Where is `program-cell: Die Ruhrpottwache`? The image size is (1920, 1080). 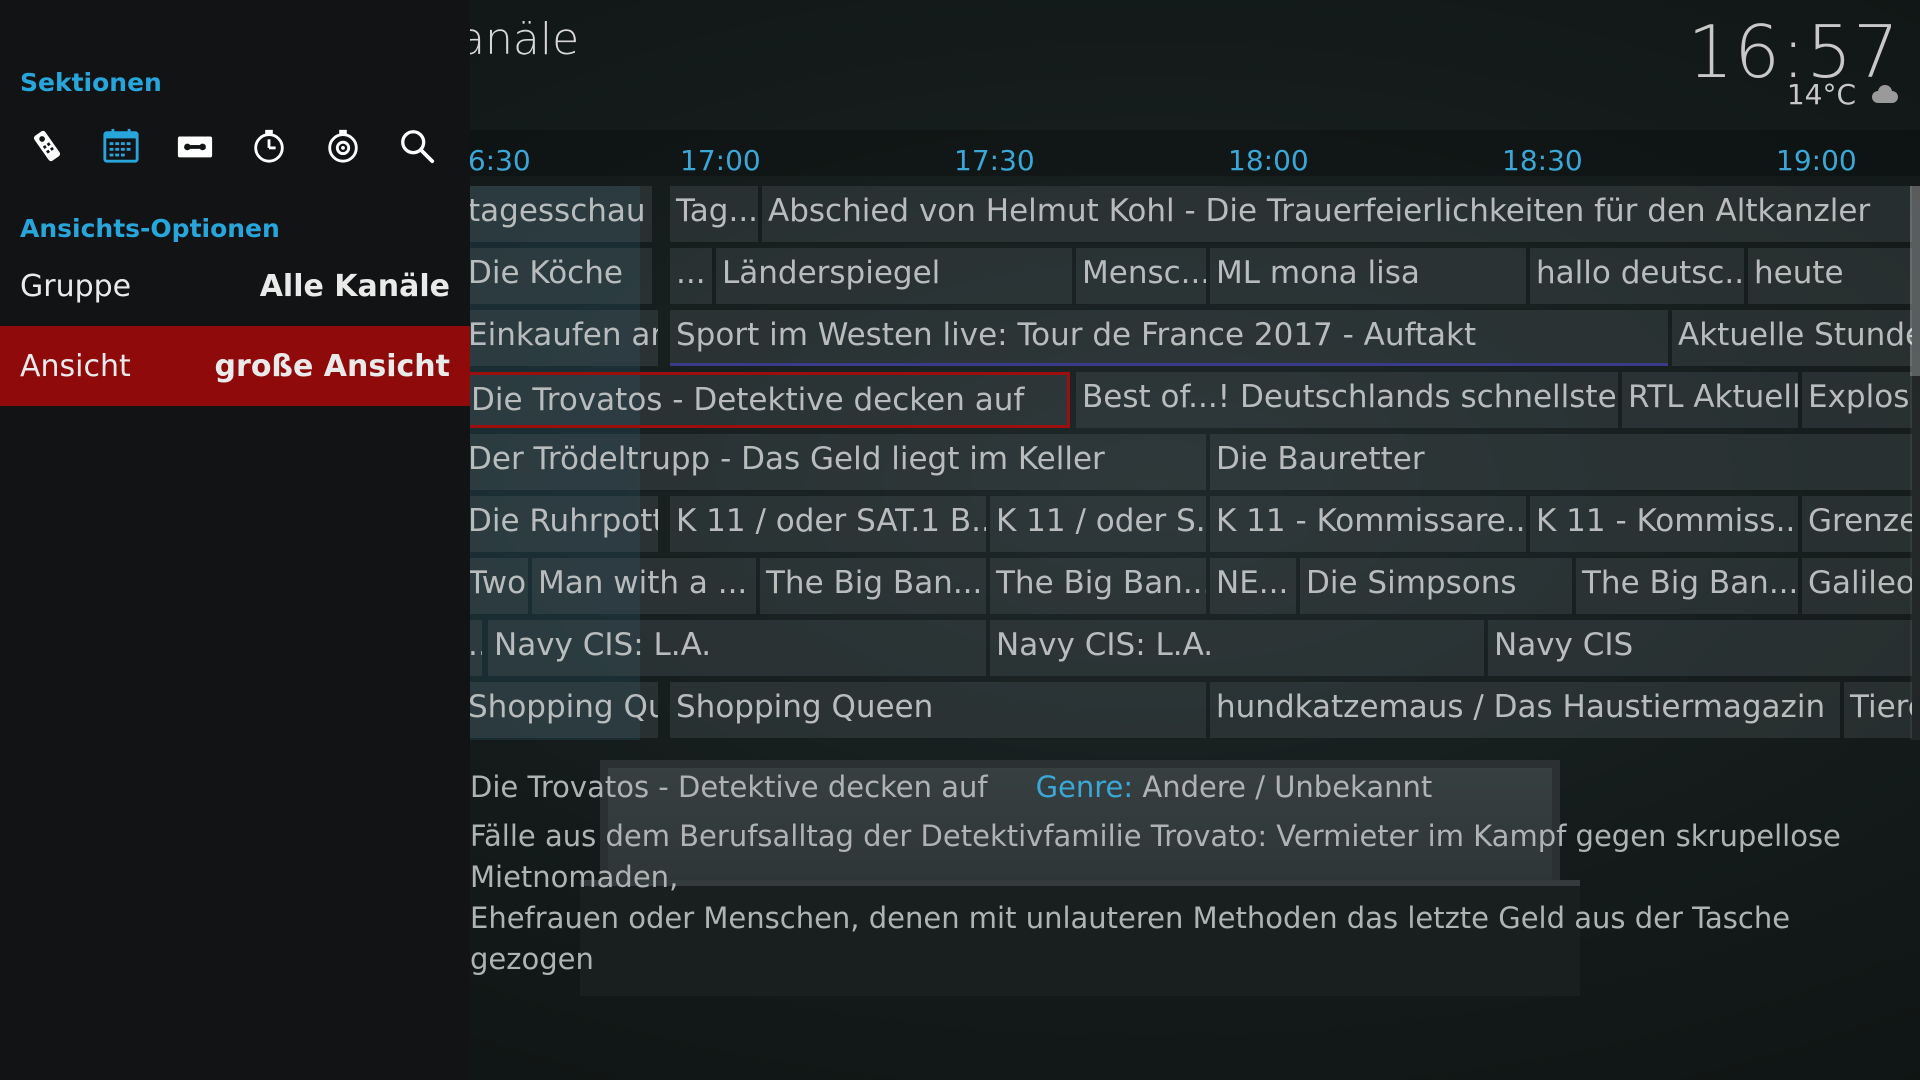 program-cell: Die Ruhrpottwache is located at coordinates (560, 524).